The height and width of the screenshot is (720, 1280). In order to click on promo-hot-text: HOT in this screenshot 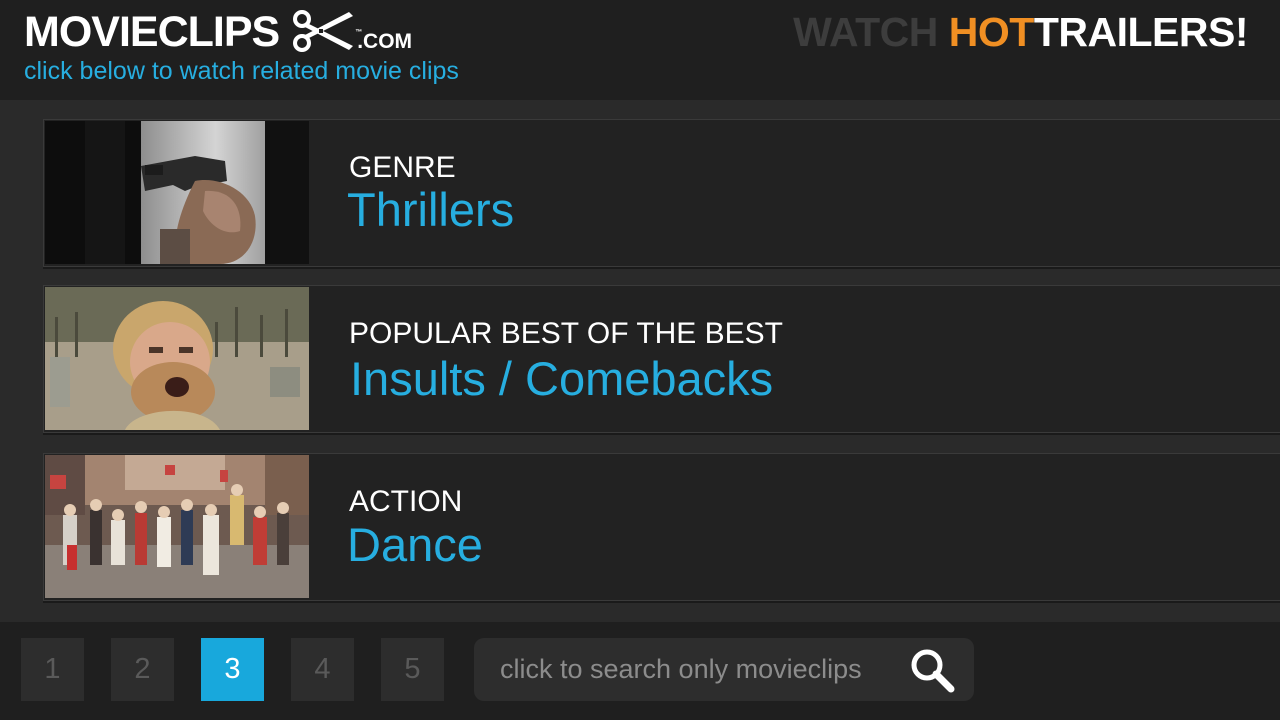, I will do `click(991, 32)`.